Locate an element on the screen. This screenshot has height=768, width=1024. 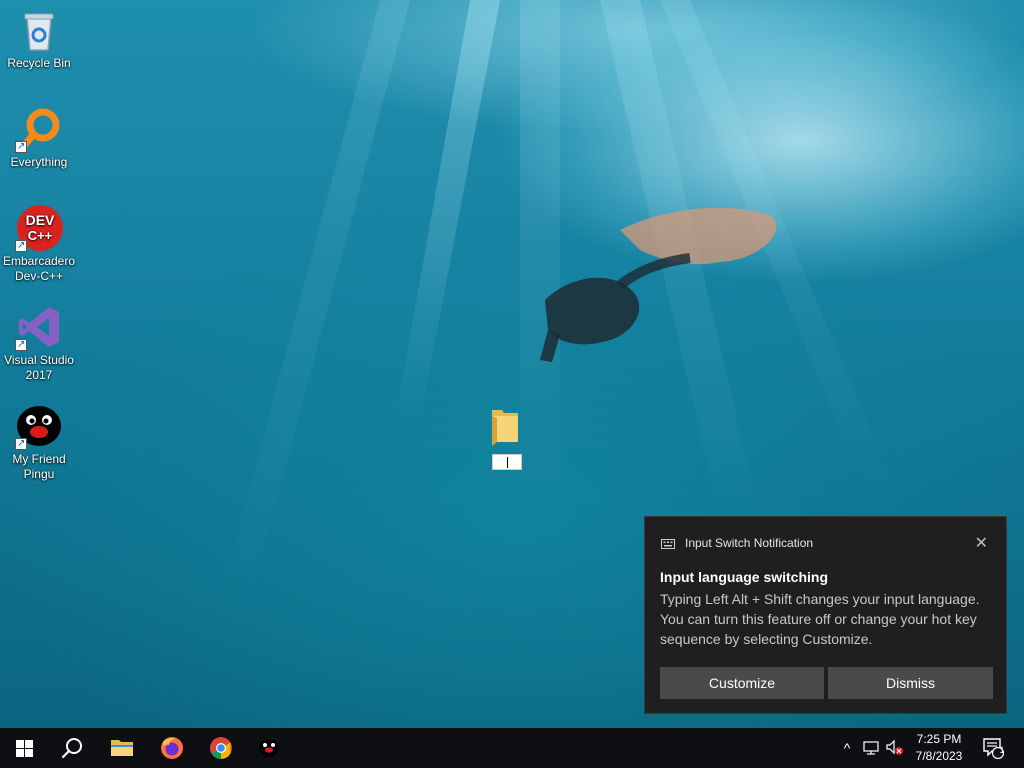
new-folder-icon is located at coordinates (505, 426).